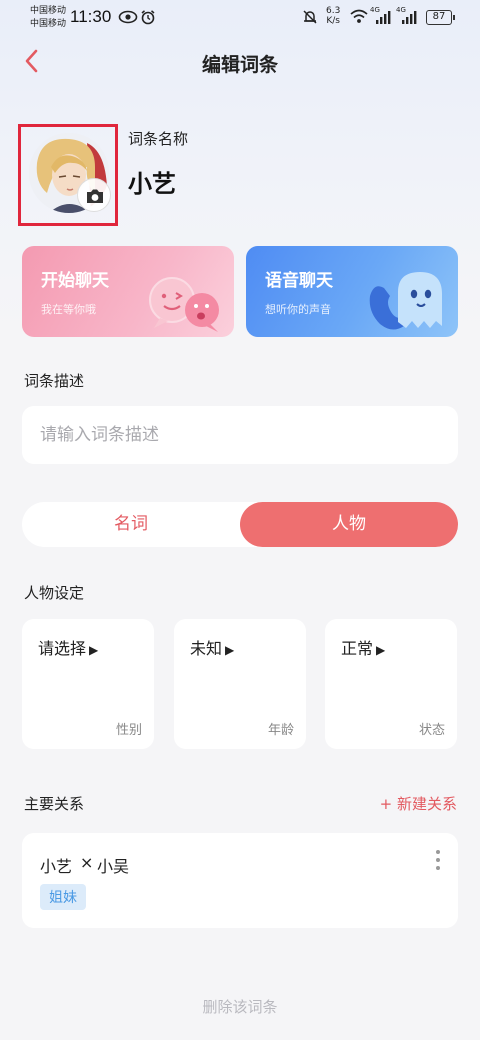 The height and width of the screenshot is (1040, 480). What do you see at coordinates (128, 730) in the screenshot?
I see `gender-label: 性别` at bounding box center [128, 730].